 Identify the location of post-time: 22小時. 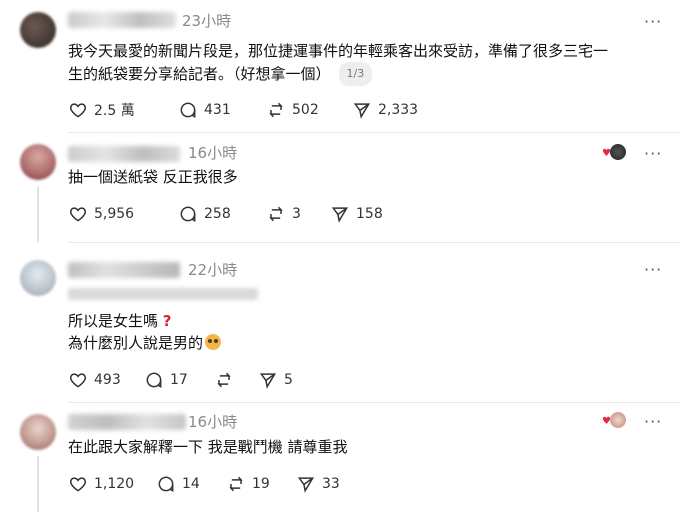
(213, 270).